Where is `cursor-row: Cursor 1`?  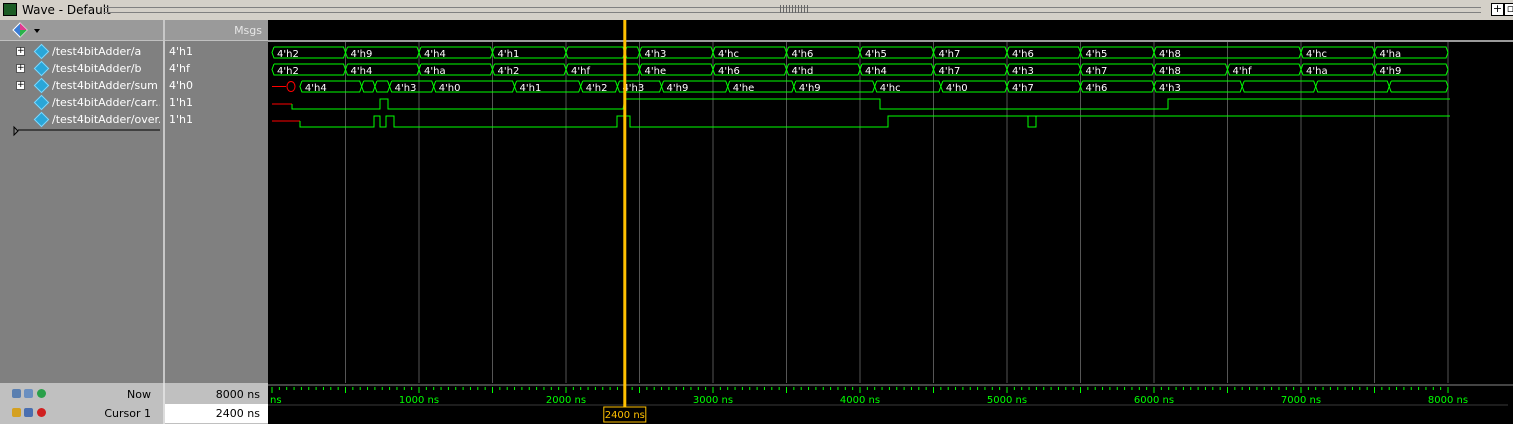
cursor-row: Cursor 1 is located at coordinates (81, 413).